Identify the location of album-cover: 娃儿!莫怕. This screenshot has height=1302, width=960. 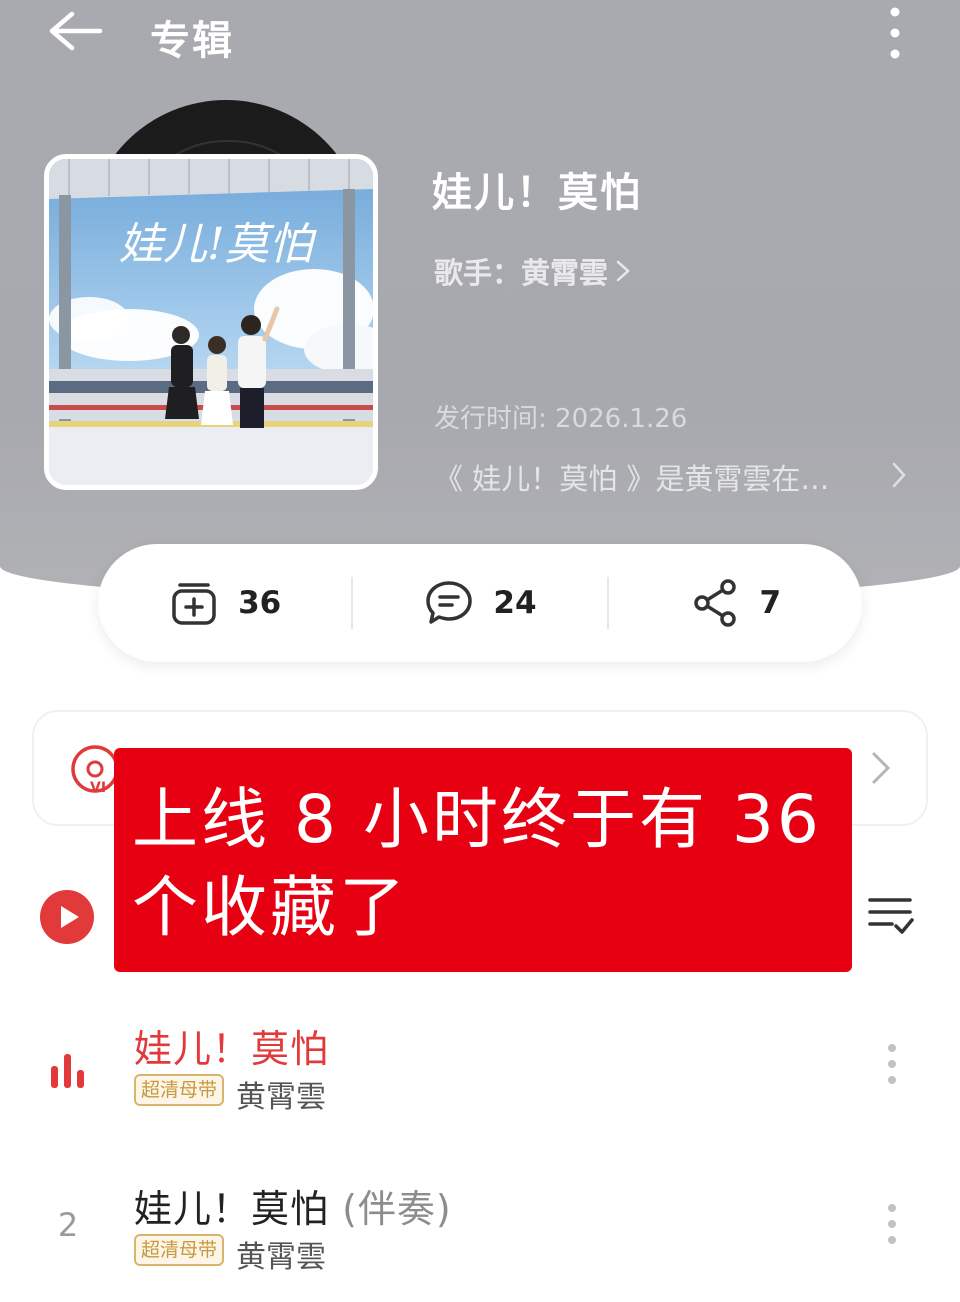
(211, 322).